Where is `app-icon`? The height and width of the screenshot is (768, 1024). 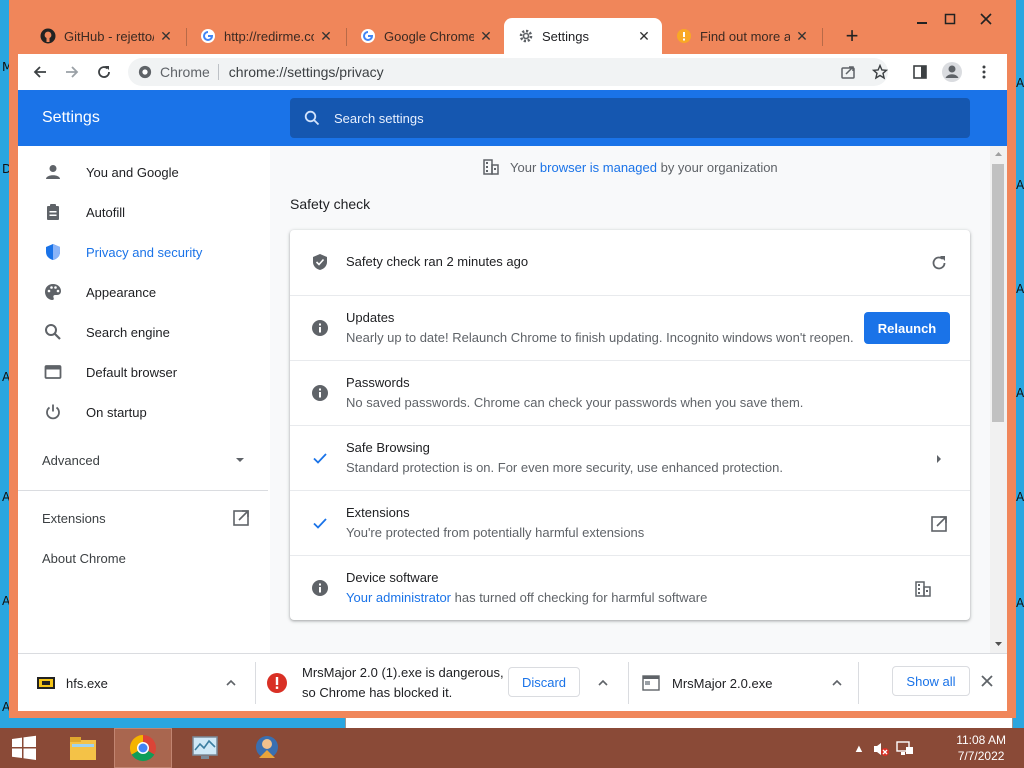
app-icon is located at coordinates (267, 747).